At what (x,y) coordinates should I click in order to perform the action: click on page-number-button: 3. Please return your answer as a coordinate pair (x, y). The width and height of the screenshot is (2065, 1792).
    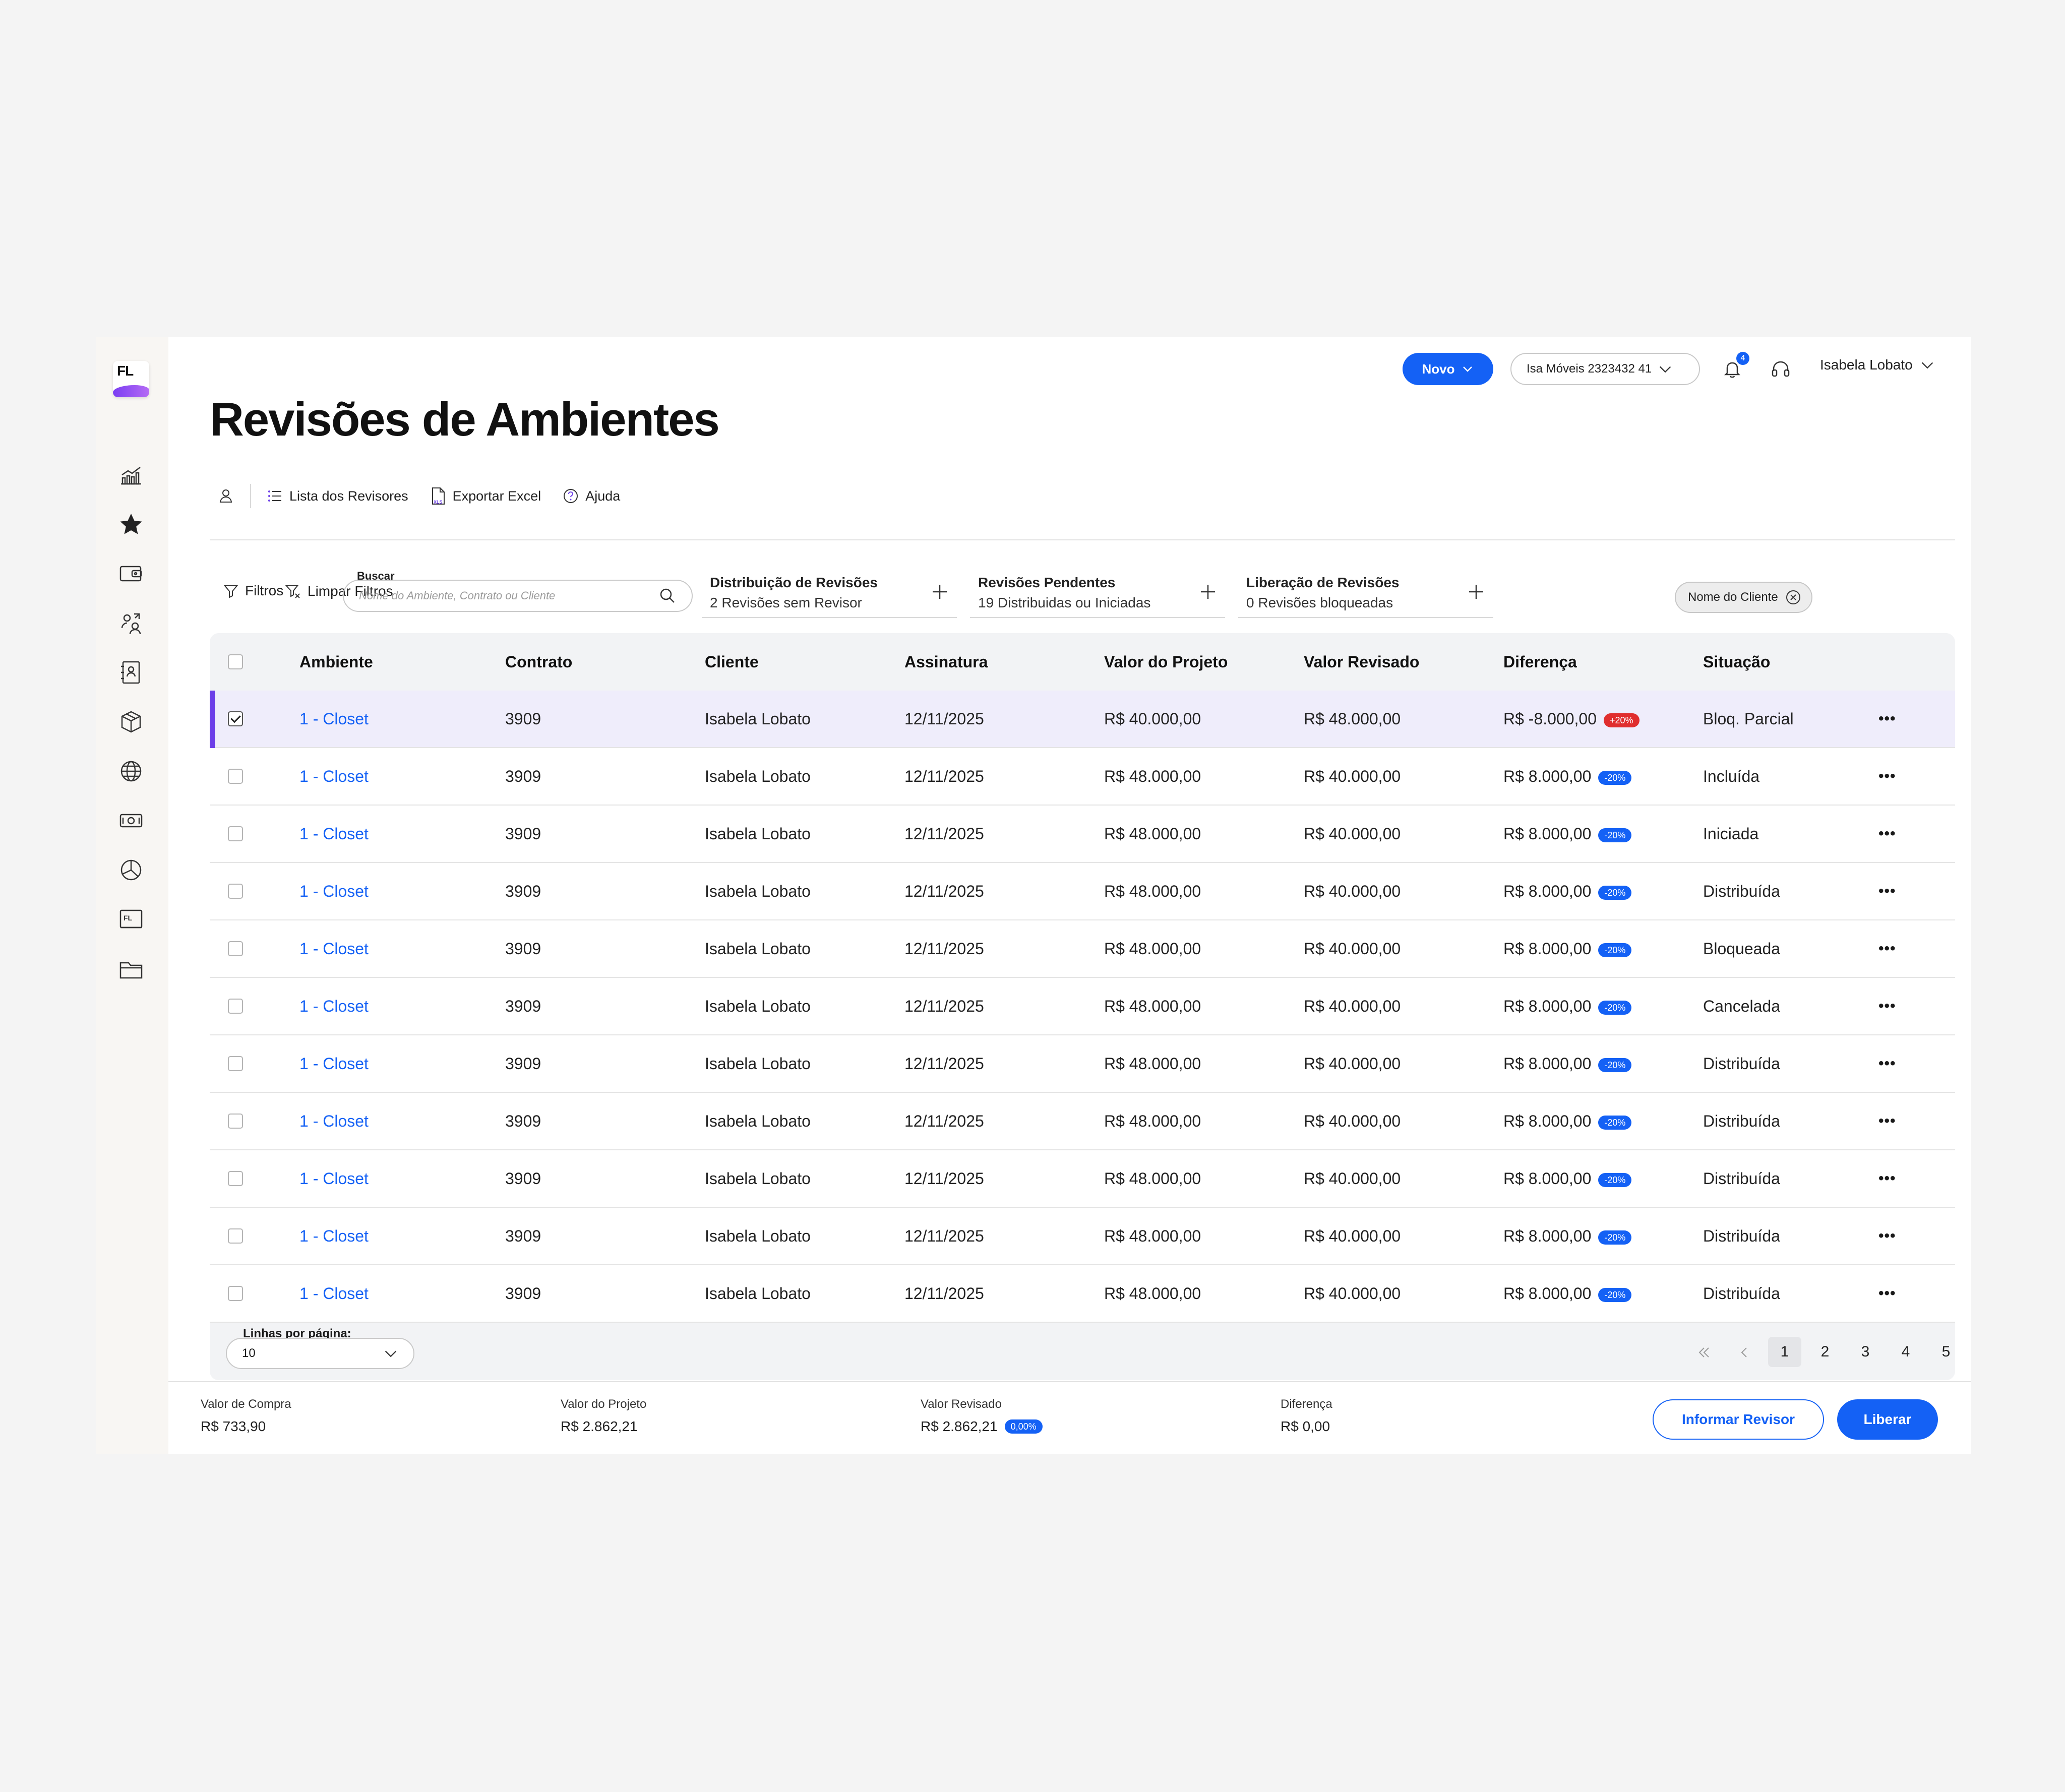
    Looking at the image, I should click on (1865, 1352).